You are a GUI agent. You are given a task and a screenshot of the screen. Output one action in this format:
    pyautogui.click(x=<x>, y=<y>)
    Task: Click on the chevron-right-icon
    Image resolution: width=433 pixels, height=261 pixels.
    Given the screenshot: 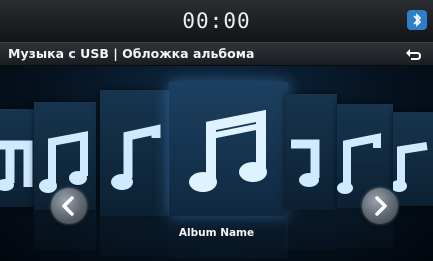 What is the action you would take?
    pyautogui.click(x=381, y=206)
    